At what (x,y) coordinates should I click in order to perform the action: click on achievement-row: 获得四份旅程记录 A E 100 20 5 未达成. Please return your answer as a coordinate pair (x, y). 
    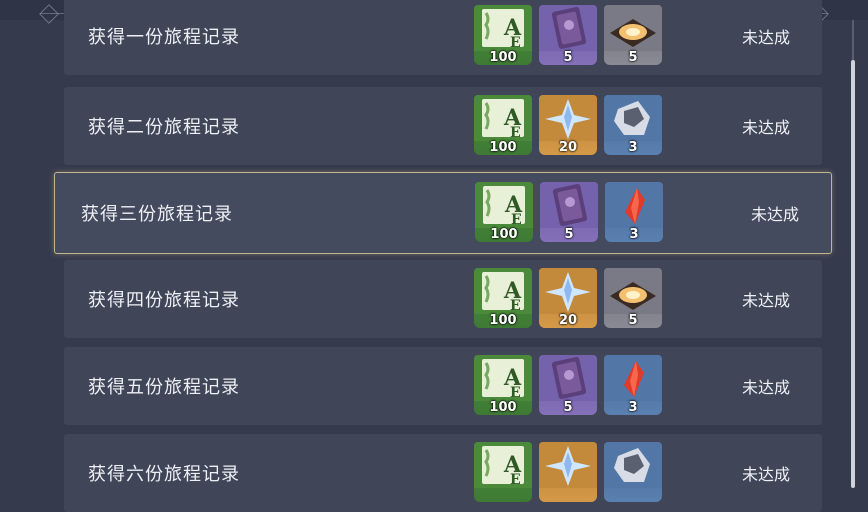
    Looking at the image, I should click on (443, 299).